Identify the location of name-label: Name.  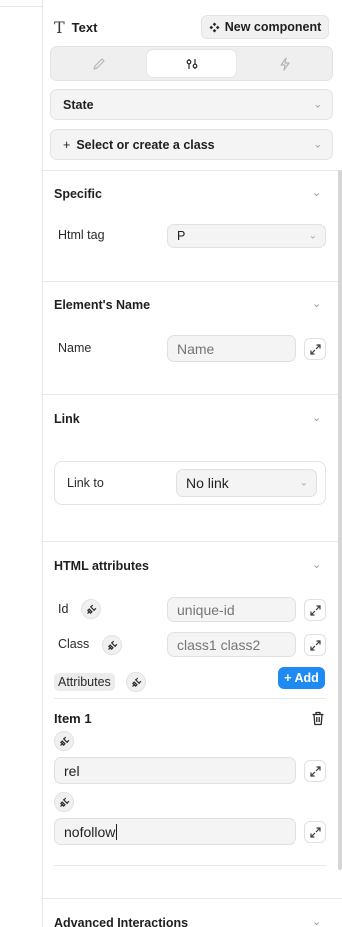
(75, 348).